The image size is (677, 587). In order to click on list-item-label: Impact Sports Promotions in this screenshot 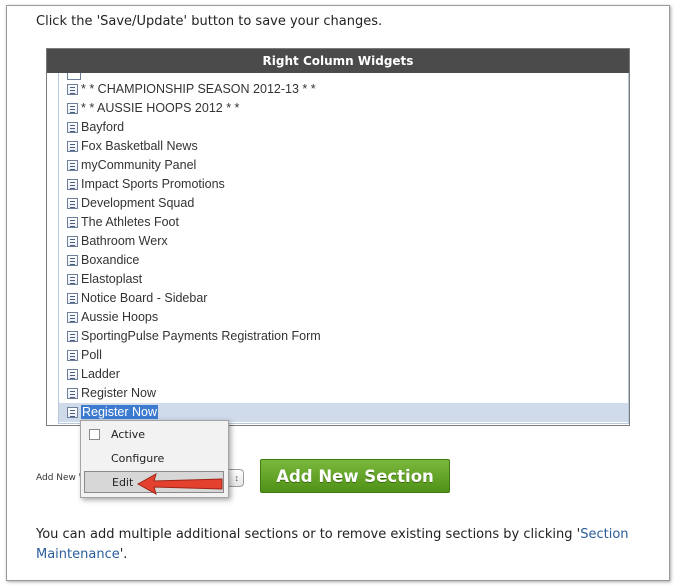, I will do `click(153, 184)`.